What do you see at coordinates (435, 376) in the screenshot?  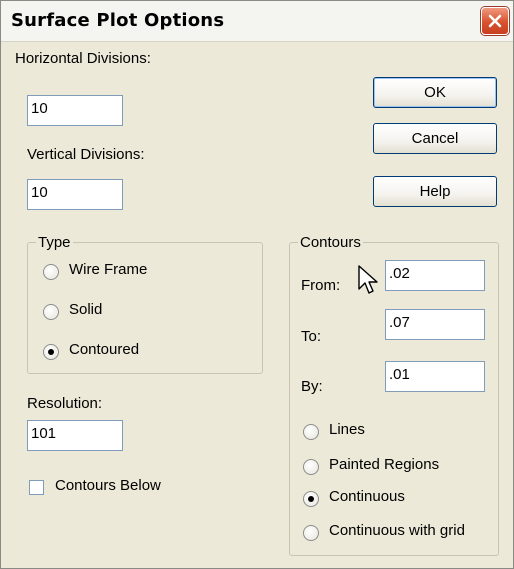 I see `by-input: .01` at bounding box center [435, 376].